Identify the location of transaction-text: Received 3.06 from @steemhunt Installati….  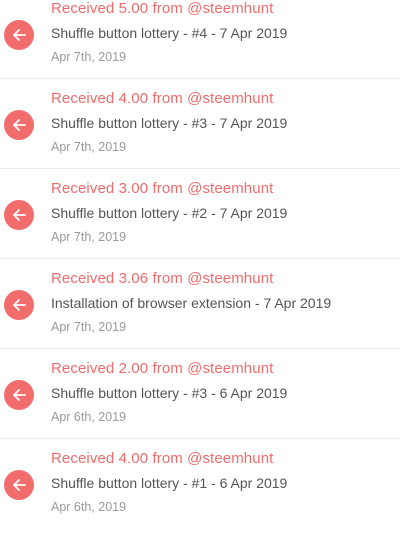
(222, 302).